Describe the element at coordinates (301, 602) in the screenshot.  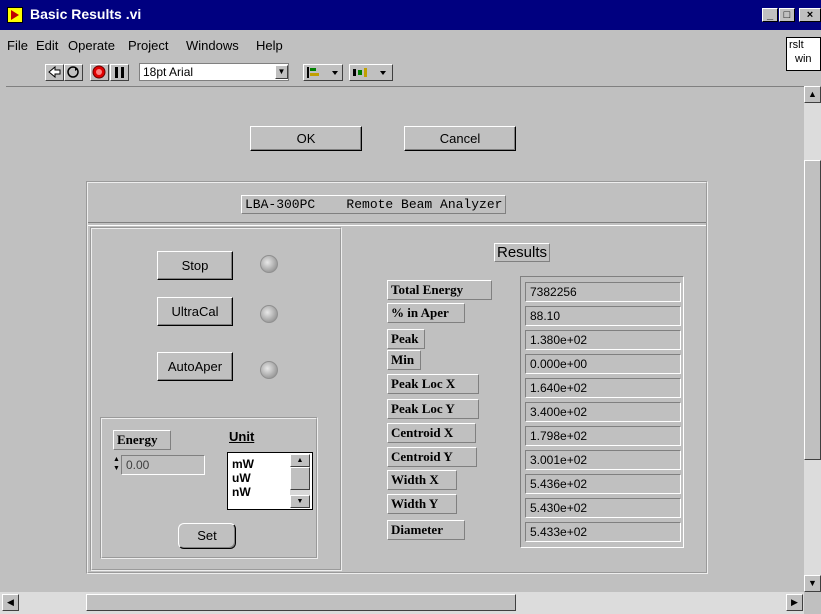
I see `horizontal-scroll-thumb` at that location.